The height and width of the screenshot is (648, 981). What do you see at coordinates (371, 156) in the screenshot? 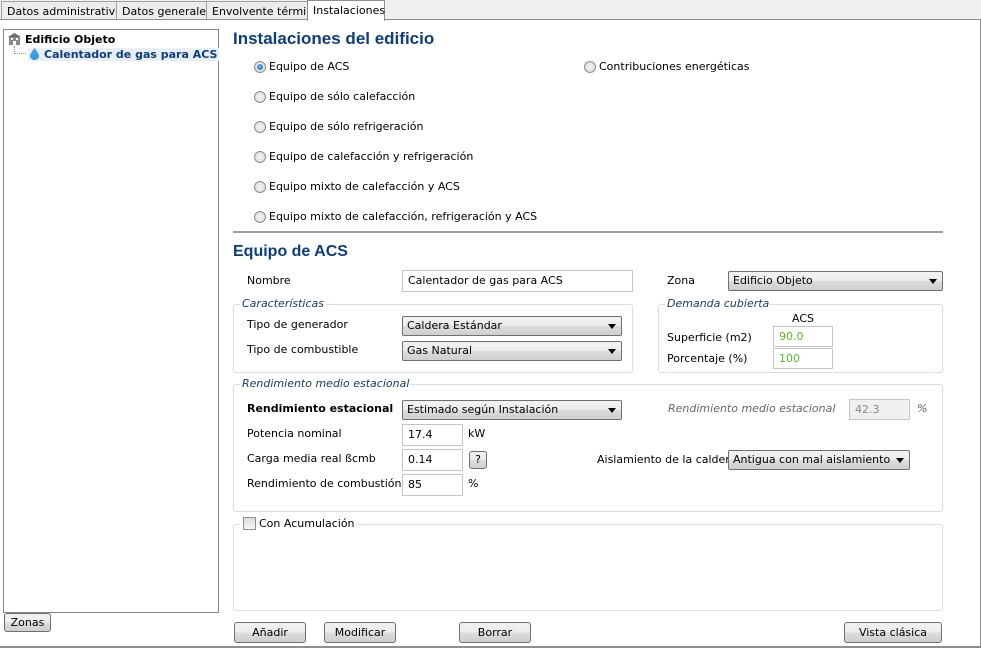
I see `radio-label: Equipo de calefacción y refrigeración` at bounding box center [371, 156].